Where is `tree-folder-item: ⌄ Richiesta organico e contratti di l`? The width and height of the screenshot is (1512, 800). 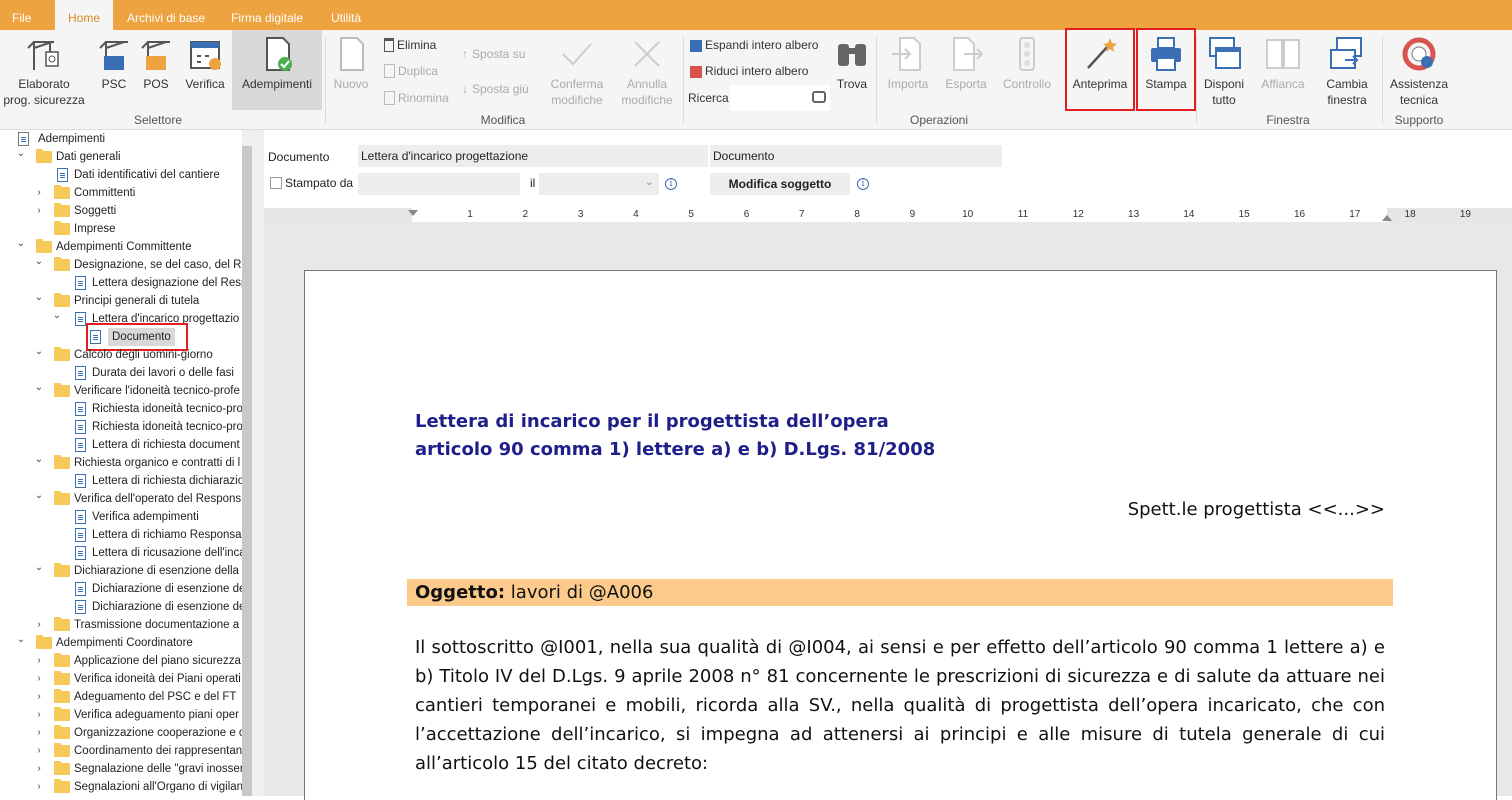
tree-folder-item: ⌄ Richiesta organico e contratti di l is located at coordinates (121, 463).